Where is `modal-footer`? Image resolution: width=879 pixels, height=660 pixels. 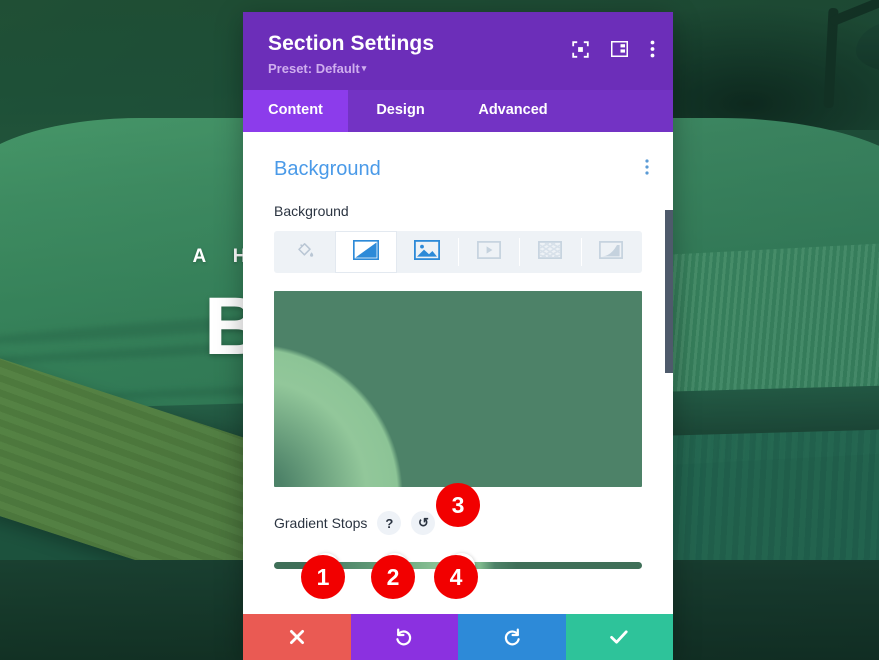 modal-footer is located at coordinates (458, 637).